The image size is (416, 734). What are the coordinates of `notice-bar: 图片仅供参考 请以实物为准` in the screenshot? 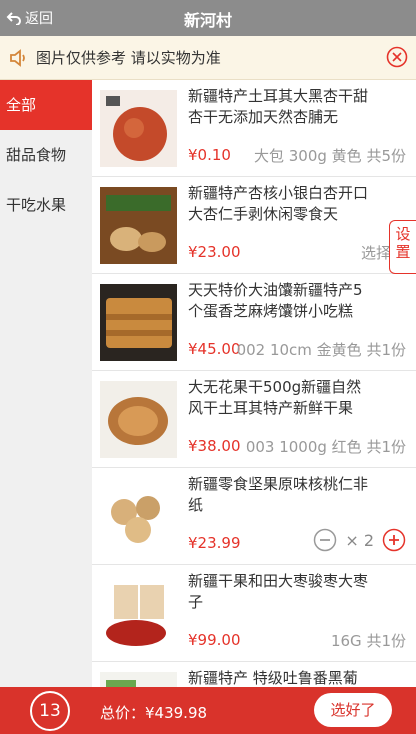 It's located at (208, 58).